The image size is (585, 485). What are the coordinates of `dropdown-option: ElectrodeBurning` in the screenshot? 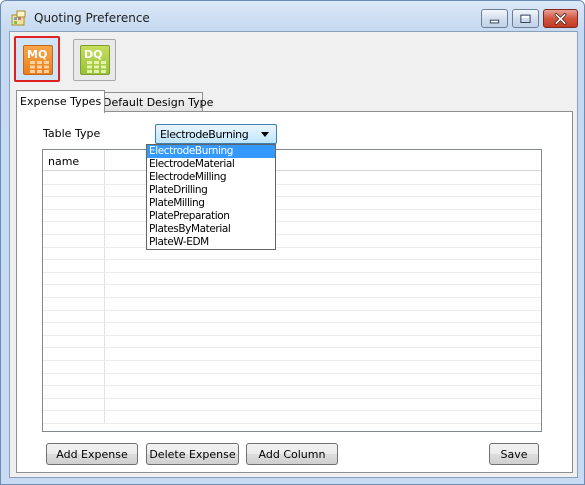 It's located at (211, 151).